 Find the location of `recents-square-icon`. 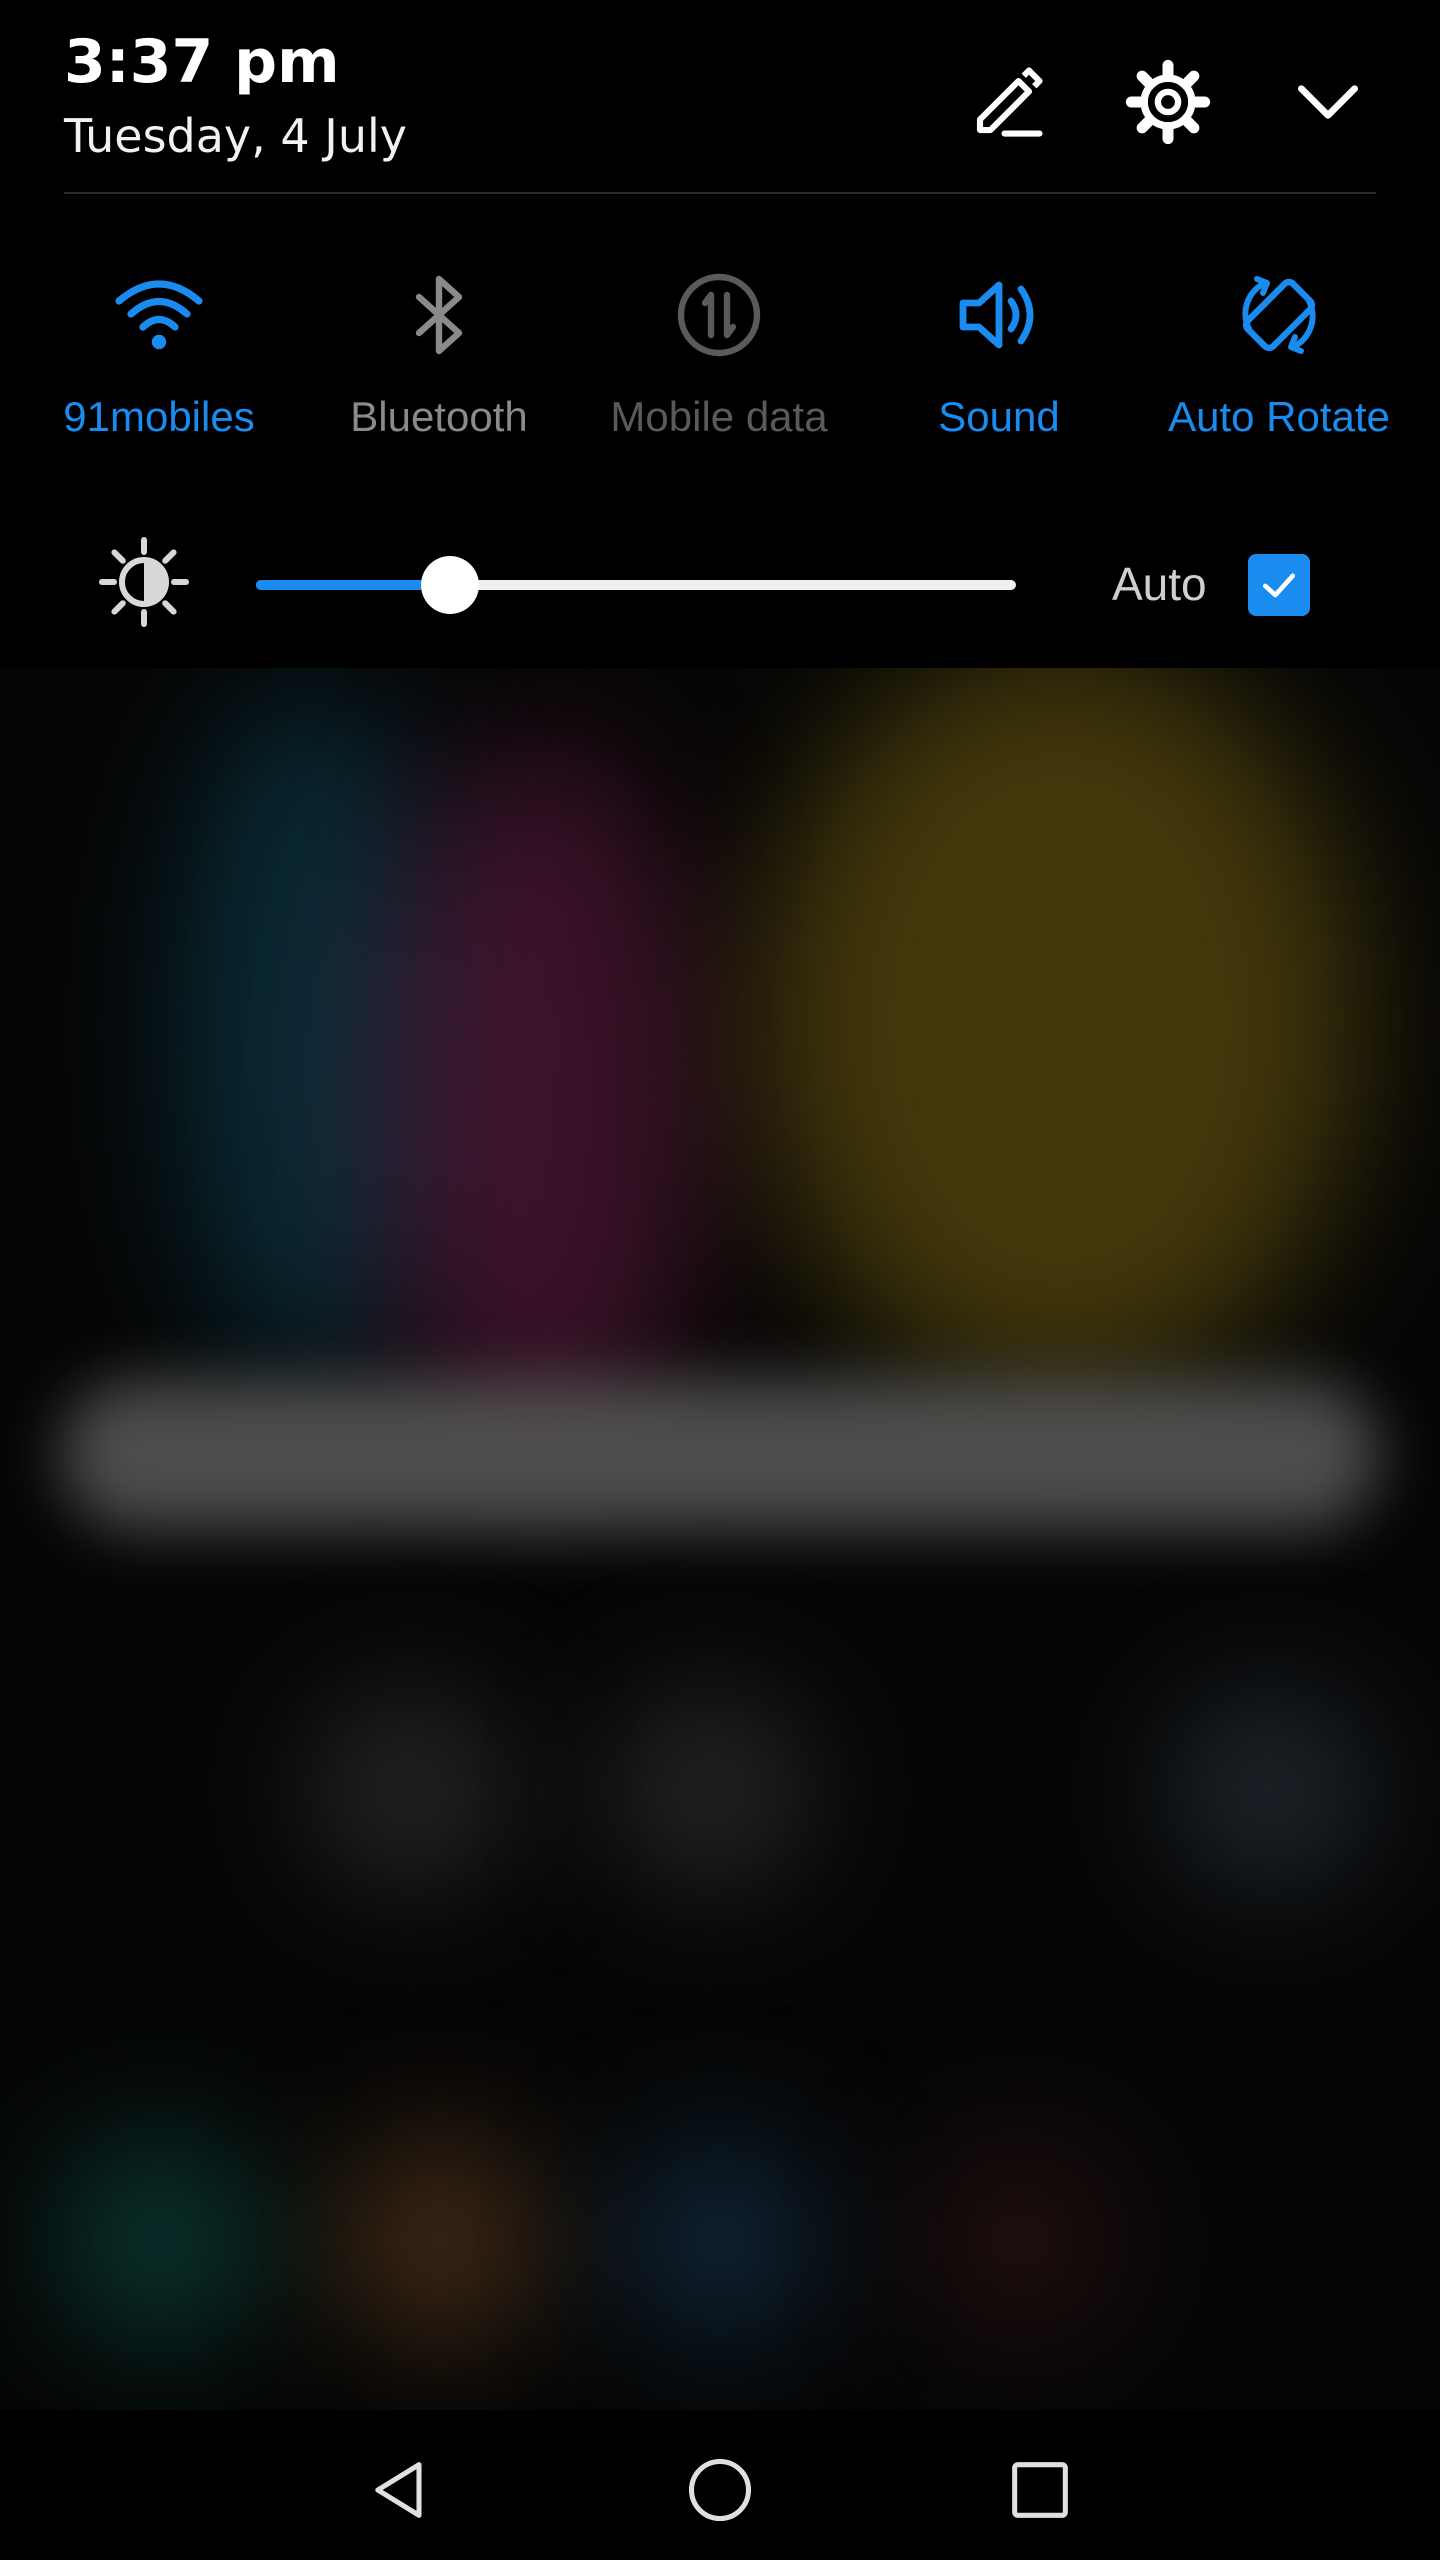

recents-square-icon is located at coordinates (1040, 2490).